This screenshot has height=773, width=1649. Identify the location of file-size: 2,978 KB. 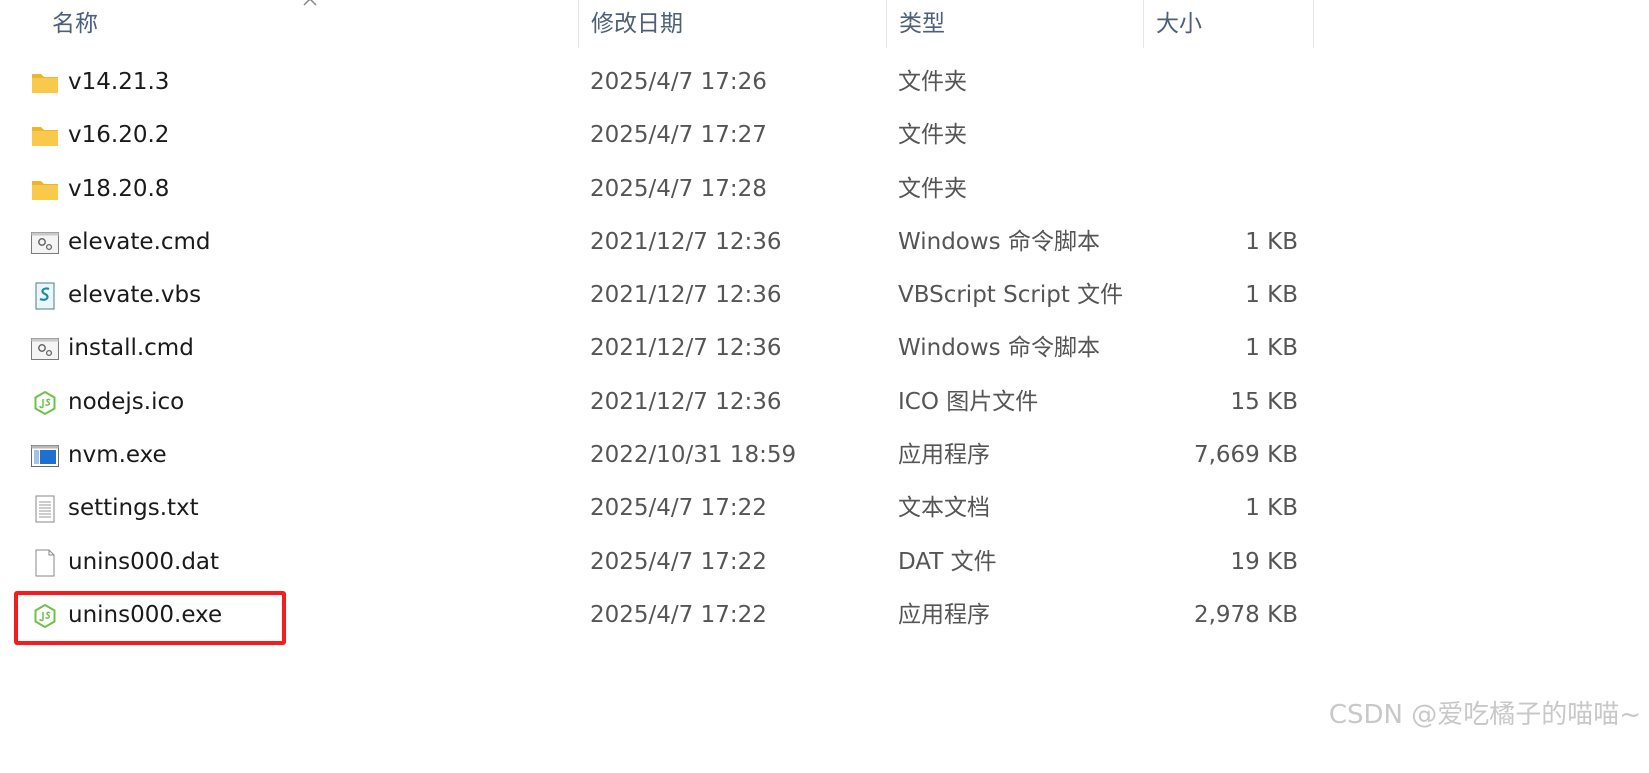
(1245, 614).